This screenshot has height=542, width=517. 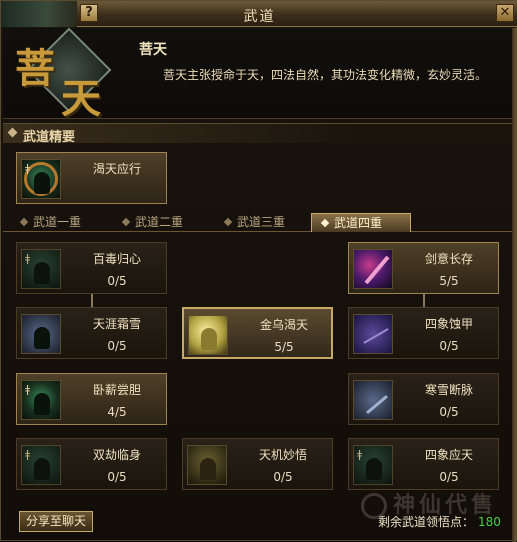 I want to click on tab-label: 武道一重, so click(x=57, y=222).